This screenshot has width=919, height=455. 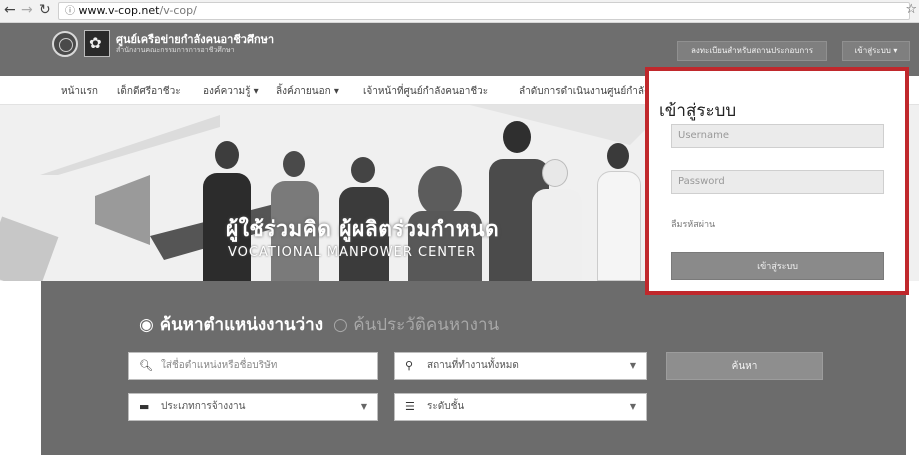 I want to click on nav-item-good-student: เด็กดีศรีอาชีวะ, so click(x=149, y=91).